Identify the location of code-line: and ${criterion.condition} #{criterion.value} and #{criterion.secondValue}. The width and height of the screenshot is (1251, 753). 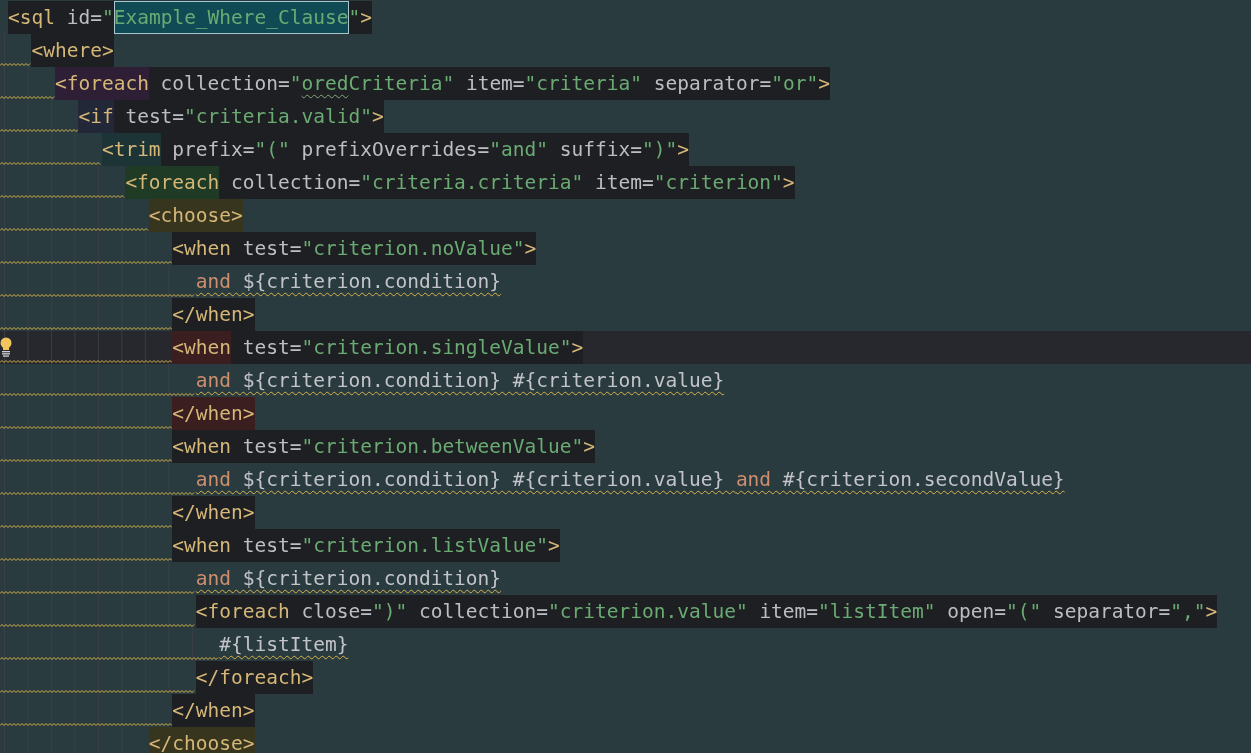
(630, 480).